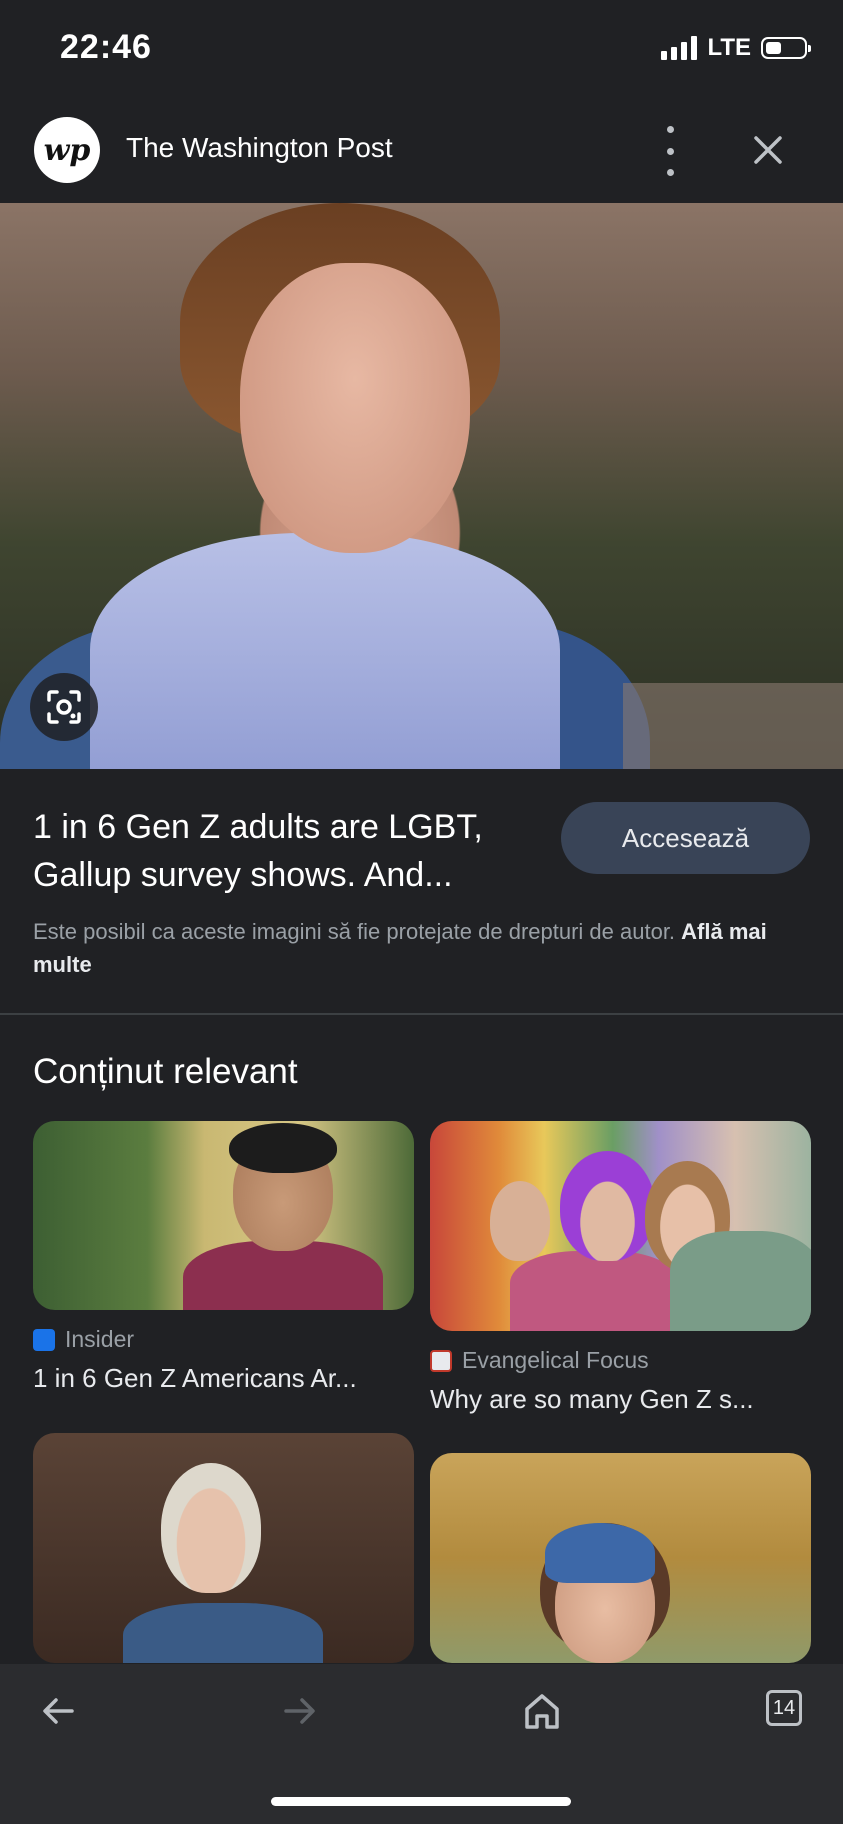  What do you see at coordinates (44, 1339) in the screenshot?
I see `insider-favicon-icon` at bounding box center [44, 1339].